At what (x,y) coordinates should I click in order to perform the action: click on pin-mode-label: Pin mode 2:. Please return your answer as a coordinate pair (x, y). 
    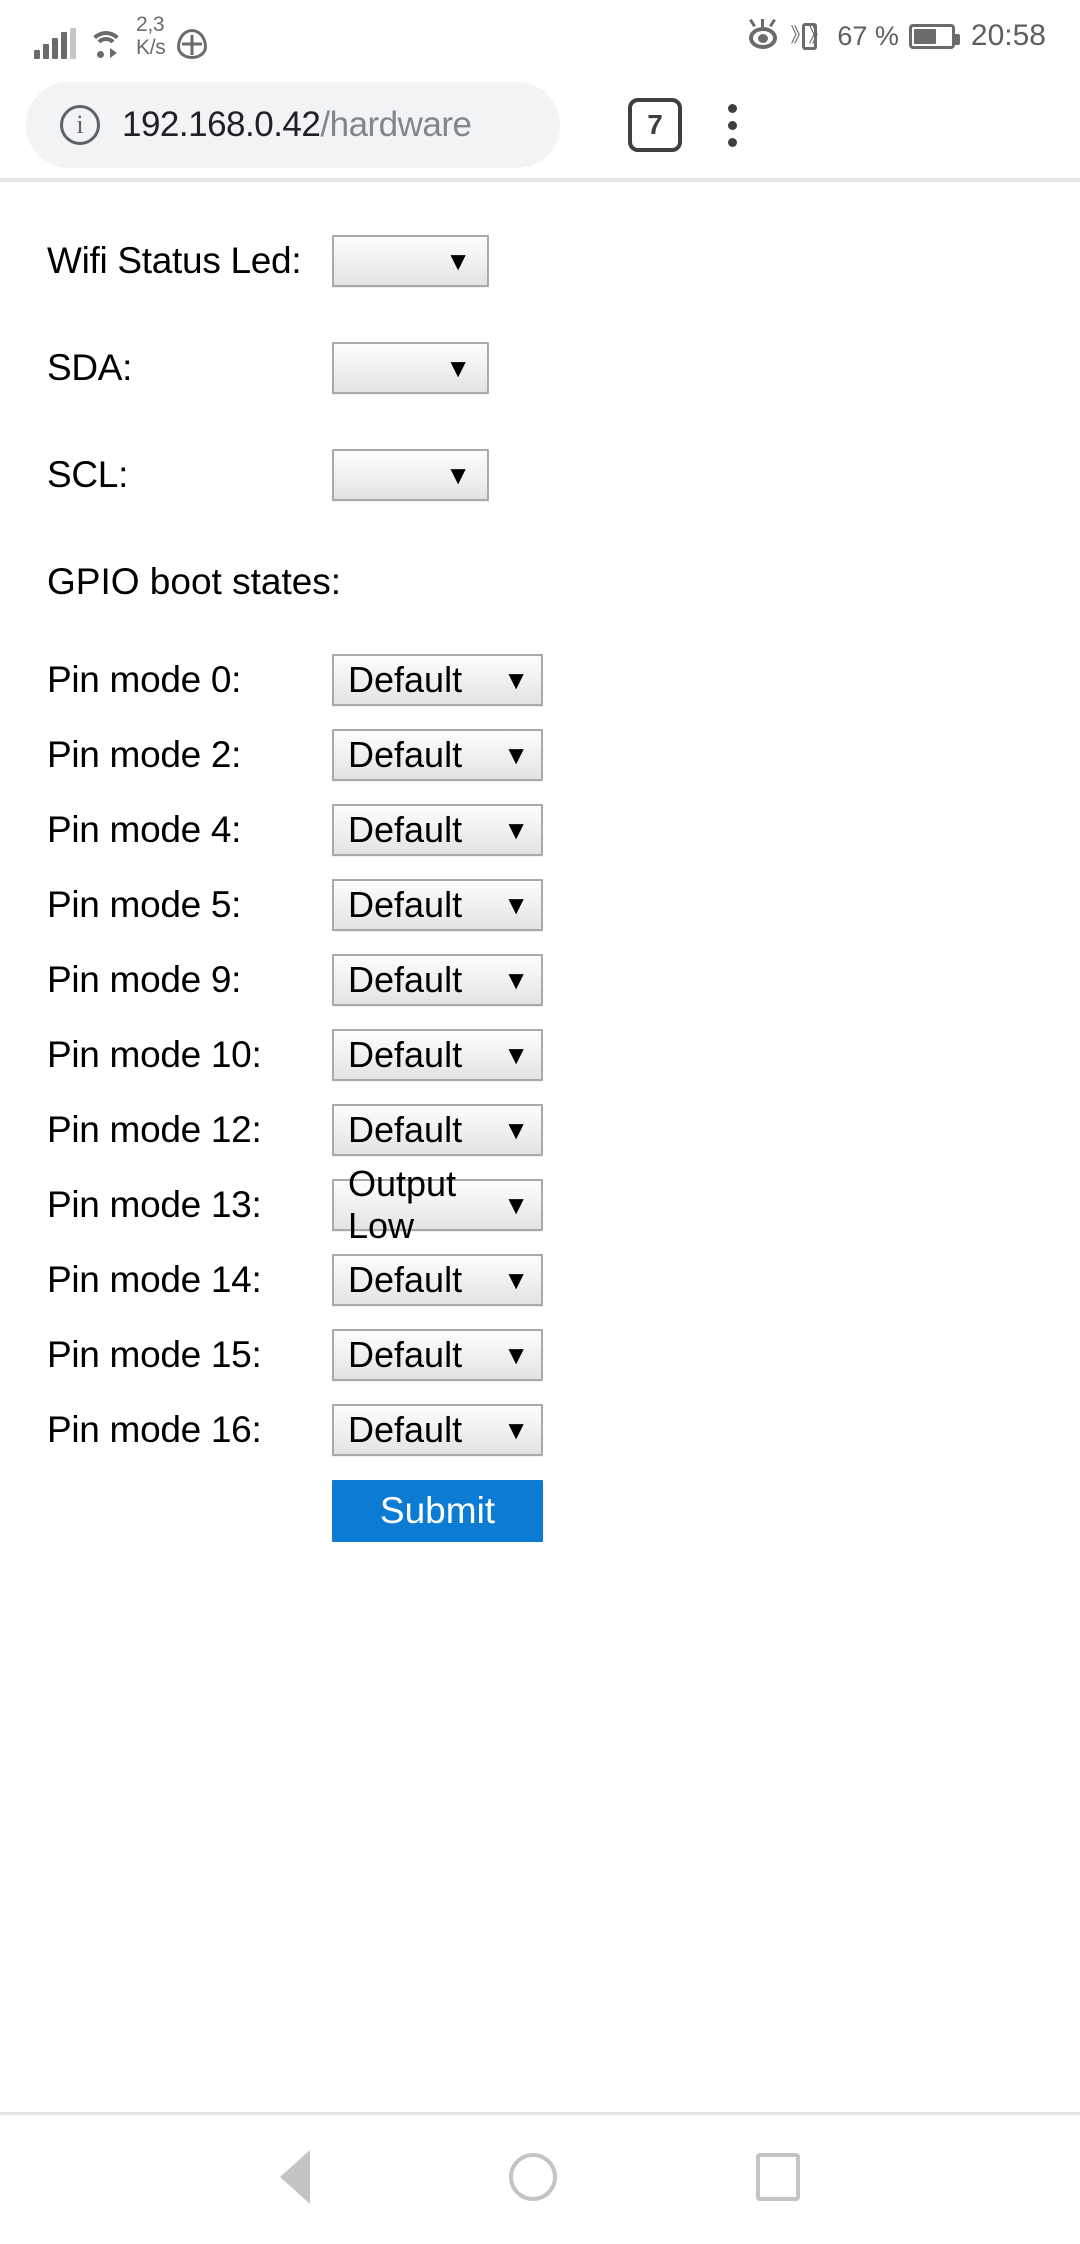
    Looking at the image, I should click on (144, 754).